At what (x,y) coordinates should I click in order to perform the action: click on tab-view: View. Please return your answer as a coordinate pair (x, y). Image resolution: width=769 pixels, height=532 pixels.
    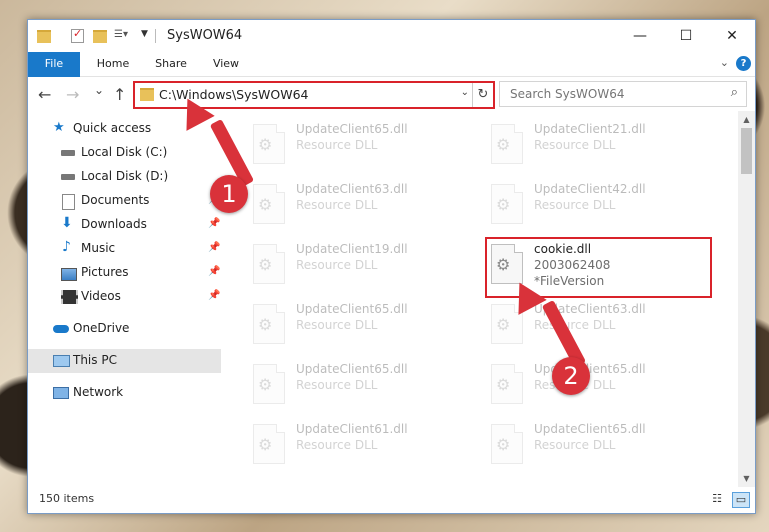
    Looking at the image, I should click on (226, 64).